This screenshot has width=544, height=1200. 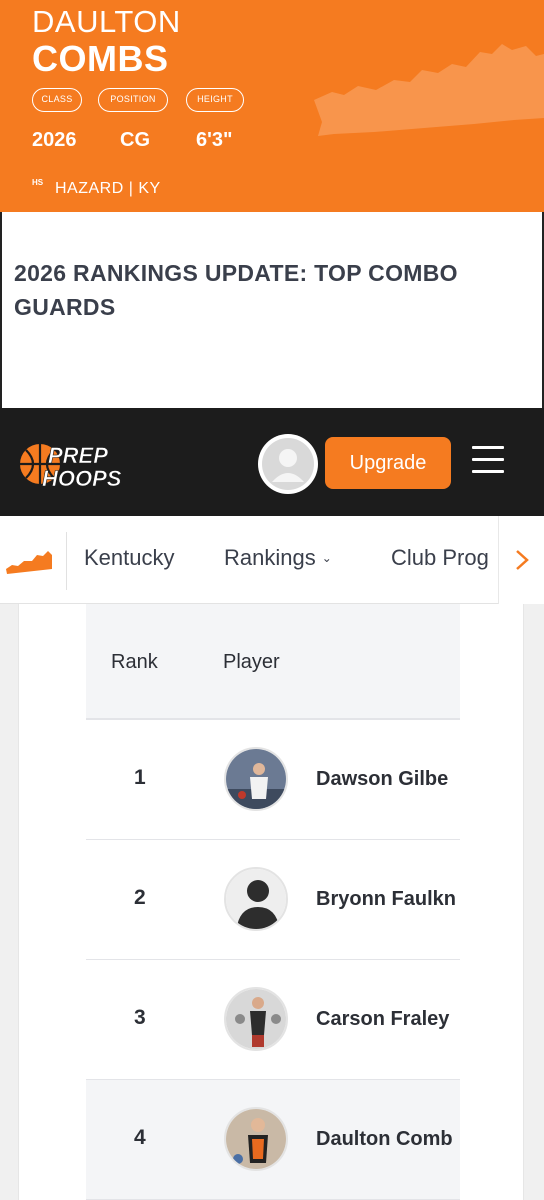 I want to click on position-label: POSITION, so click(x=133, y=100).